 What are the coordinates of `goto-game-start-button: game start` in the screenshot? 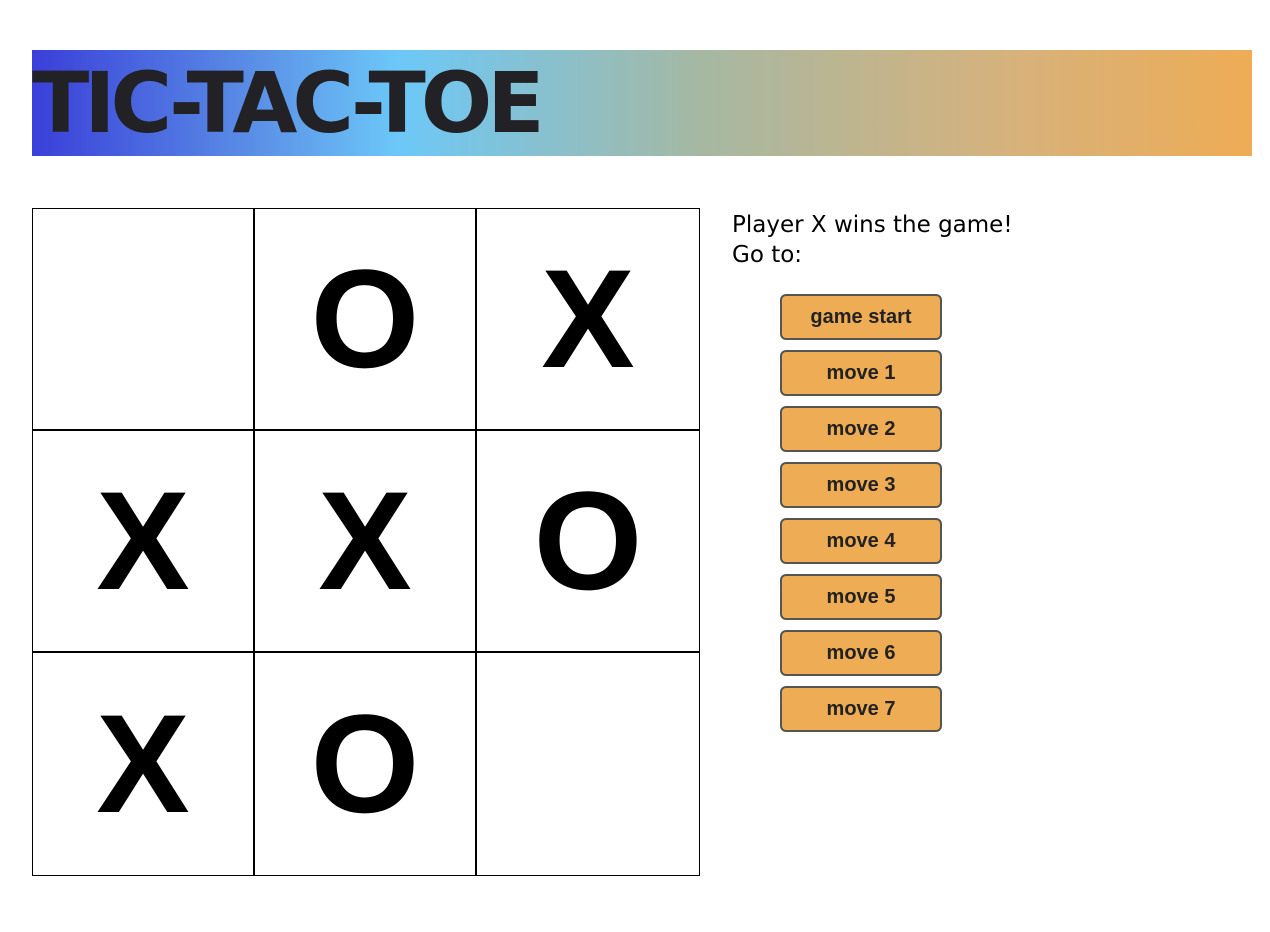 It's located at (861, 317).